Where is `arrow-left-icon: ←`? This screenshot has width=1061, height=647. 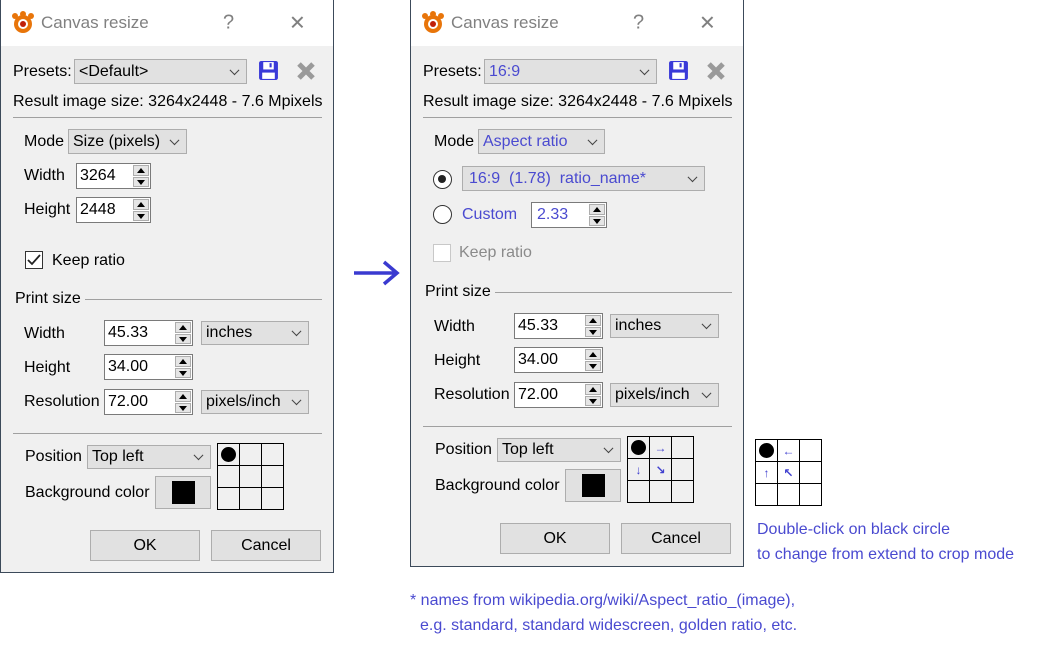
arrow-left-icon: ← is located at coordinates (789, 451).